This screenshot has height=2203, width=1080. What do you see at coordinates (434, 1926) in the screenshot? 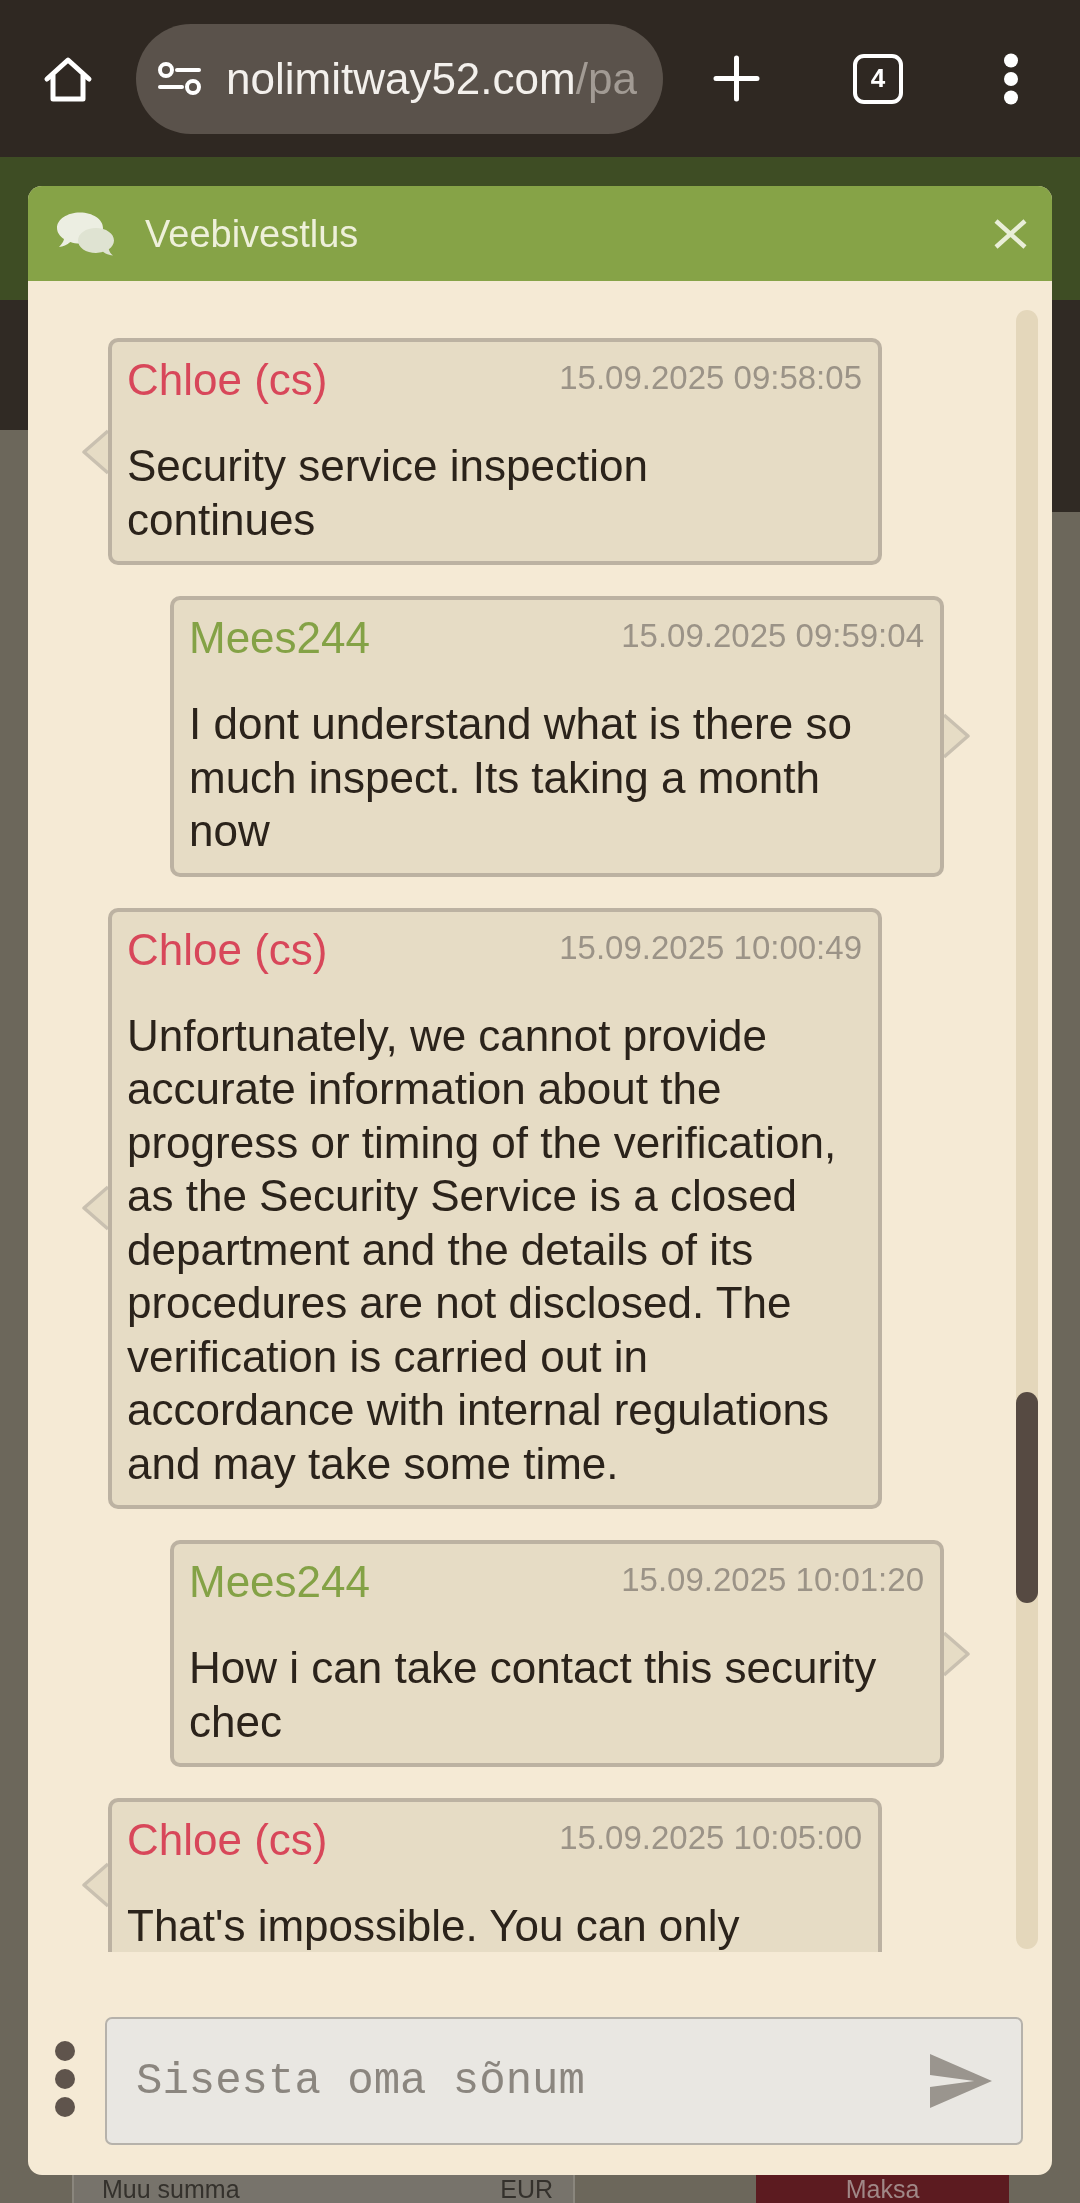
I see `message-text: That's impossible. You can only` at bounding box center [434, 1926].